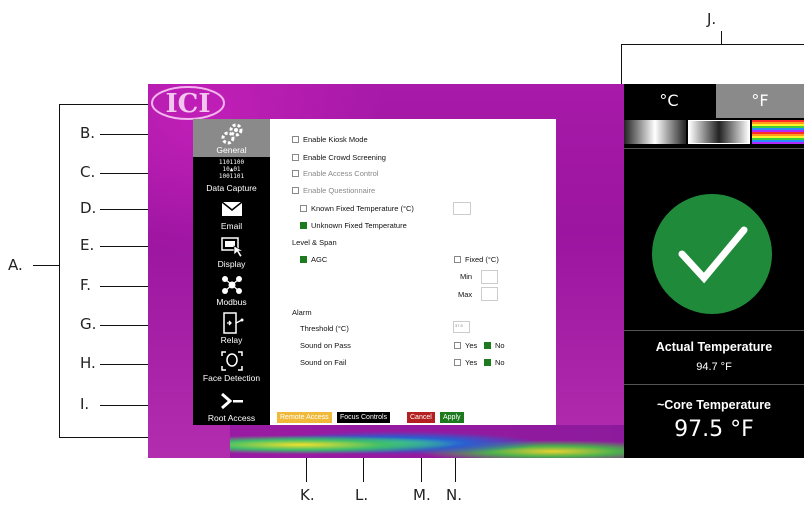  Describe the element at coordinates (295, 157) in the screenshot. I see `crowd-screening-checkbox` at that location.